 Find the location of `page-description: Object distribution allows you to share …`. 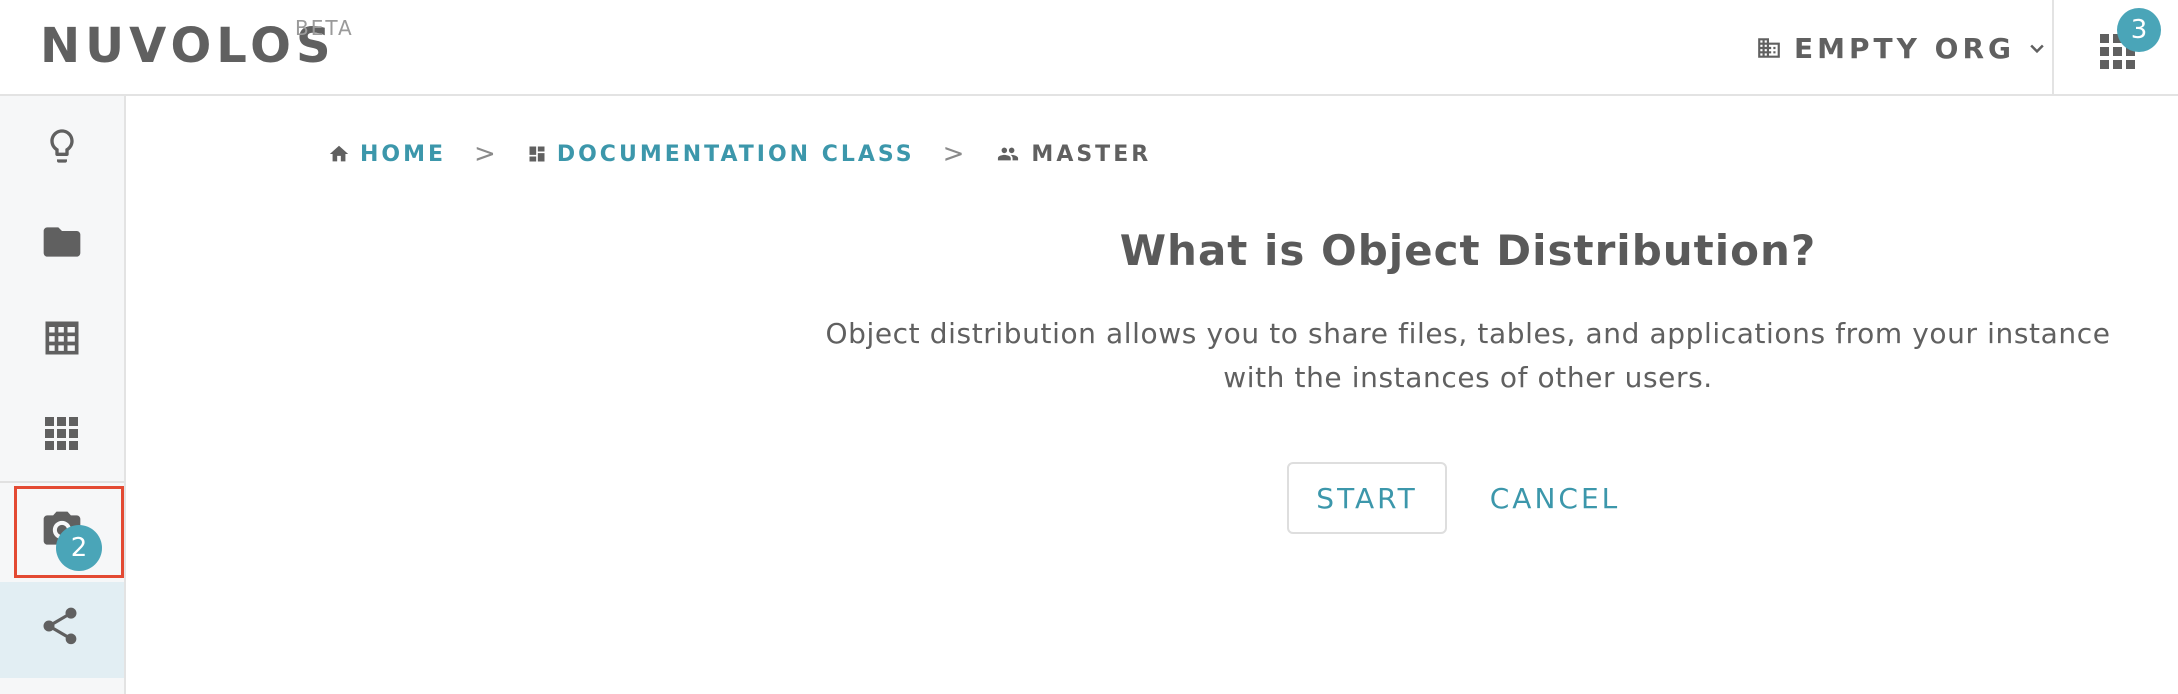

page-description: Object distribution allows you to share … is located at coordinates (1468, 355).